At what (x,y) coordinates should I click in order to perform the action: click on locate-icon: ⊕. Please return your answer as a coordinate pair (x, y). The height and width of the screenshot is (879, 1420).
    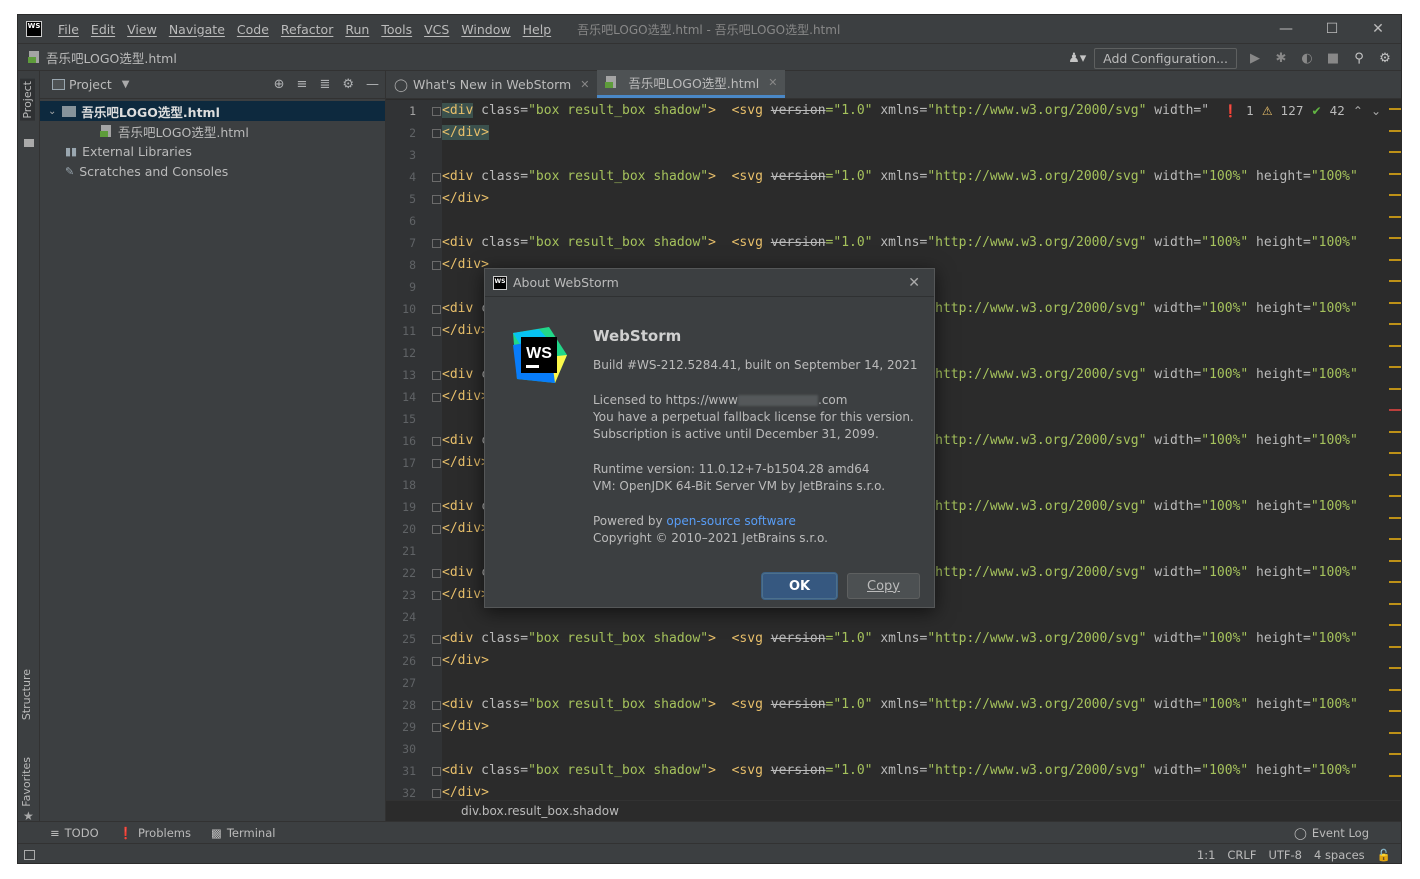
    Looking at the image, I should click on (279, 84).